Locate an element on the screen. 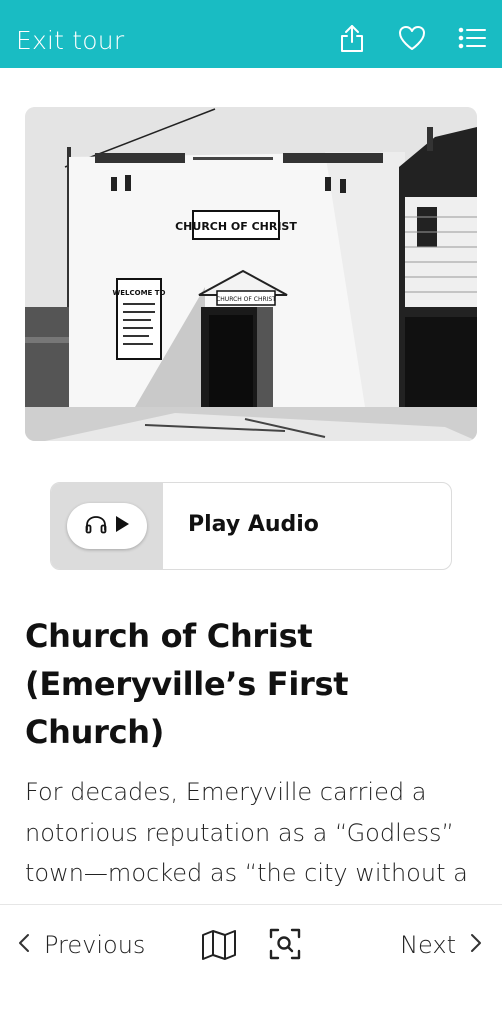 The height and width of the screenshot is (1024, 502). play-audio-card: Play Audio is located at coordinates (251, 526).